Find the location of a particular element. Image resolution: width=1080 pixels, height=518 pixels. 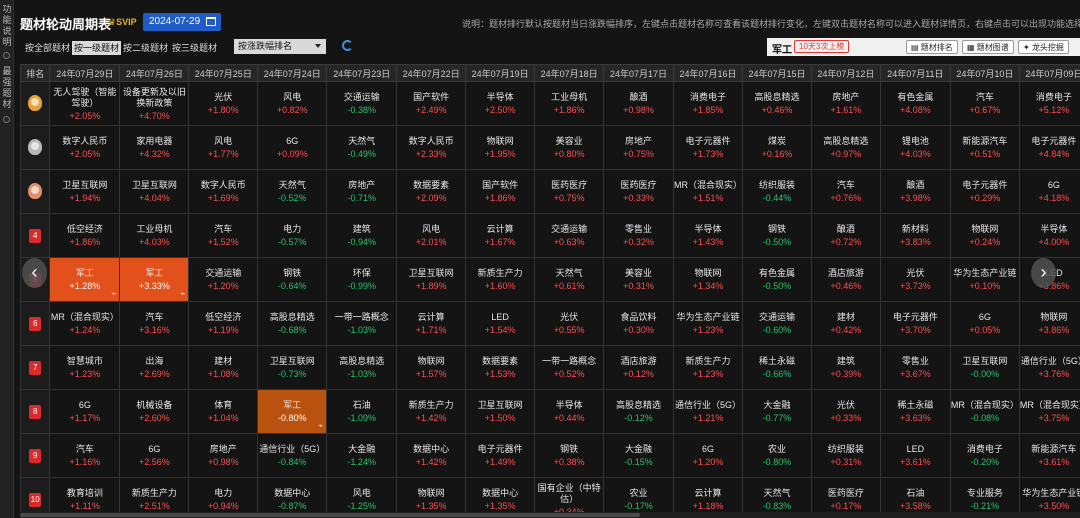

topic-cell: 交通运输 -0.60% is located at coordinates (776, 323).